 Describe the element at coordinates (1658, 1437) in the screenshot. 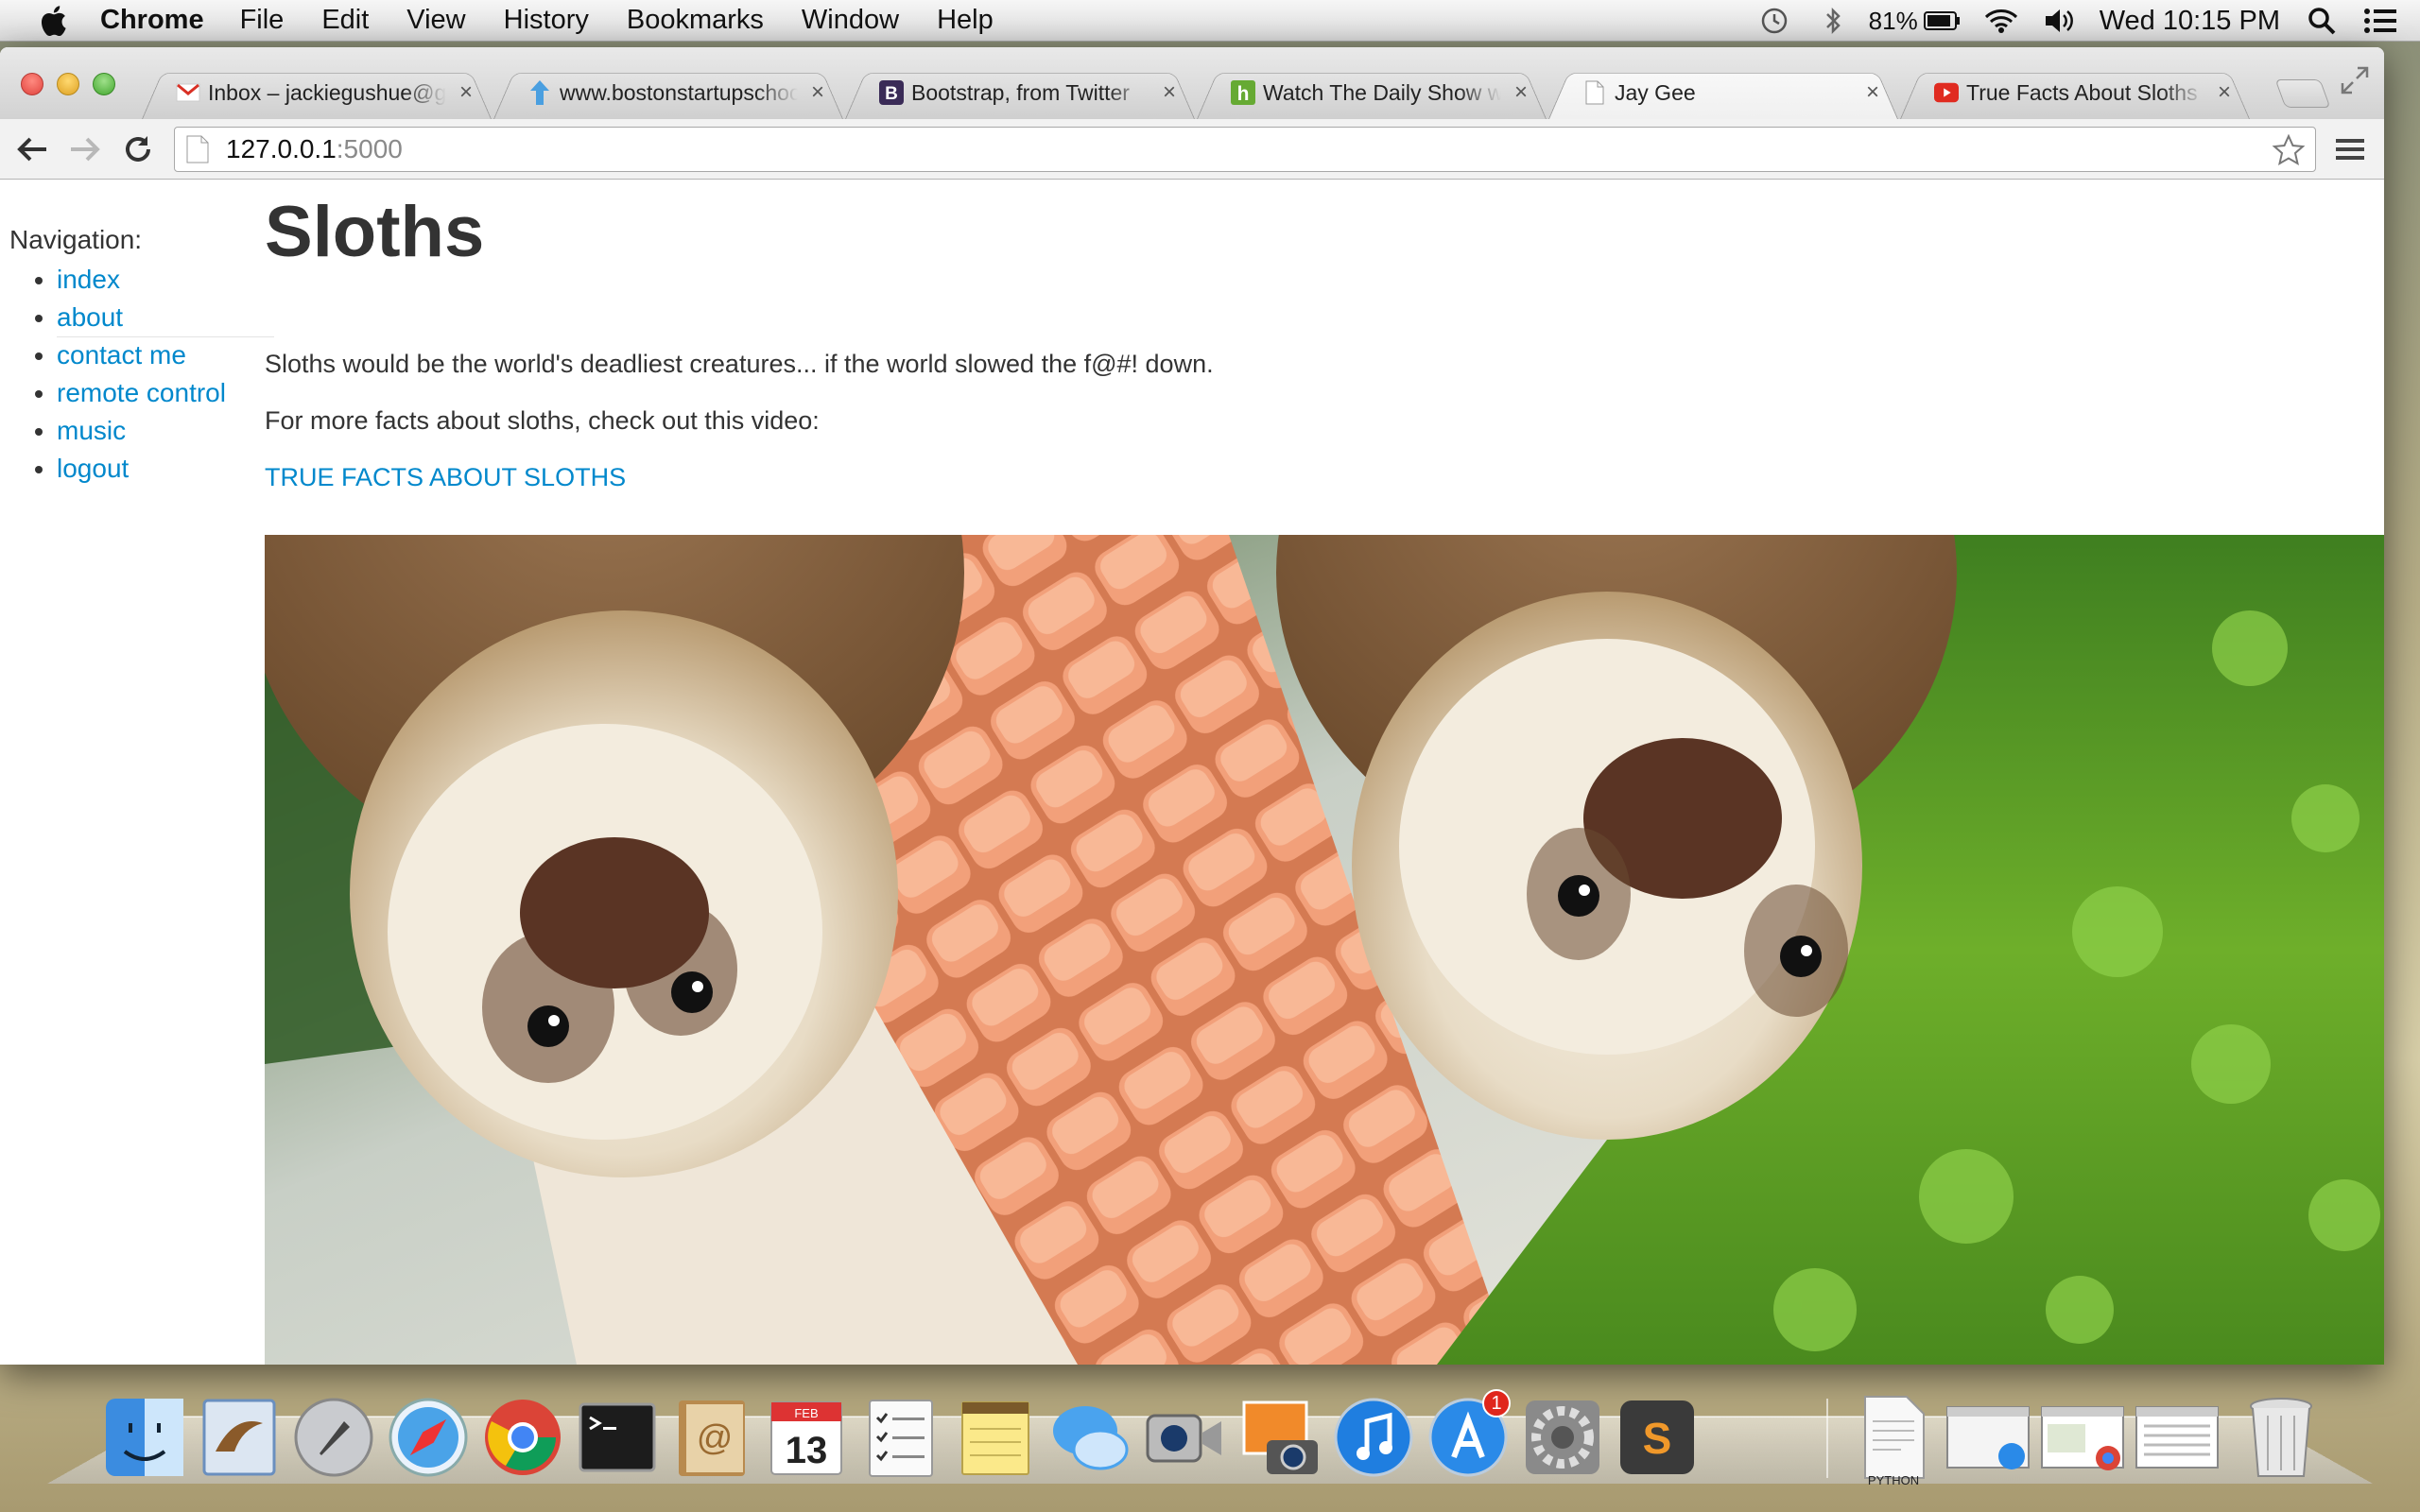

I see `sublime-text-icon: S` at that location.